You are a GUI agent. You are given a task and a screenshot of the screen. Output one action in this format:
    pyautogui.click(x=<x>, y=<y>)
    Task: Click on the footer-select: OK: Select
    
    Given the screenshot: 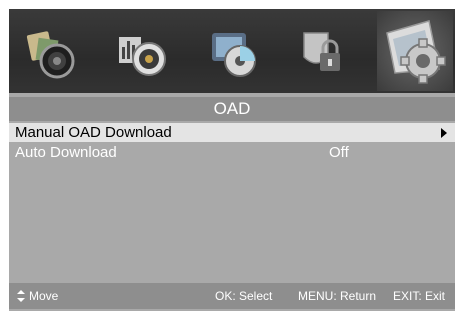 What is the action you would take?
    pyautogui.click(x=244, y=296)
    